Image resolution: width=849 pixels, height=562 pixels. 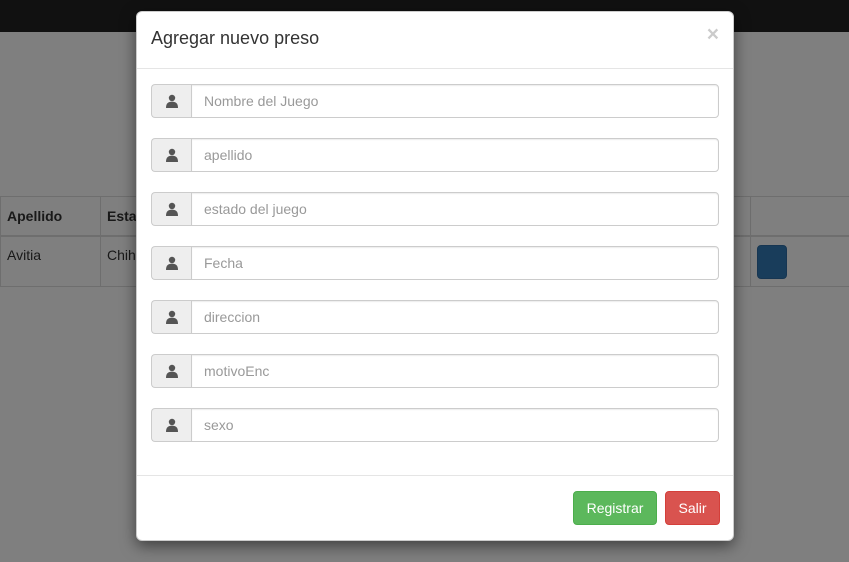 I want to click on apellido-input, so click(x=455, y=155).